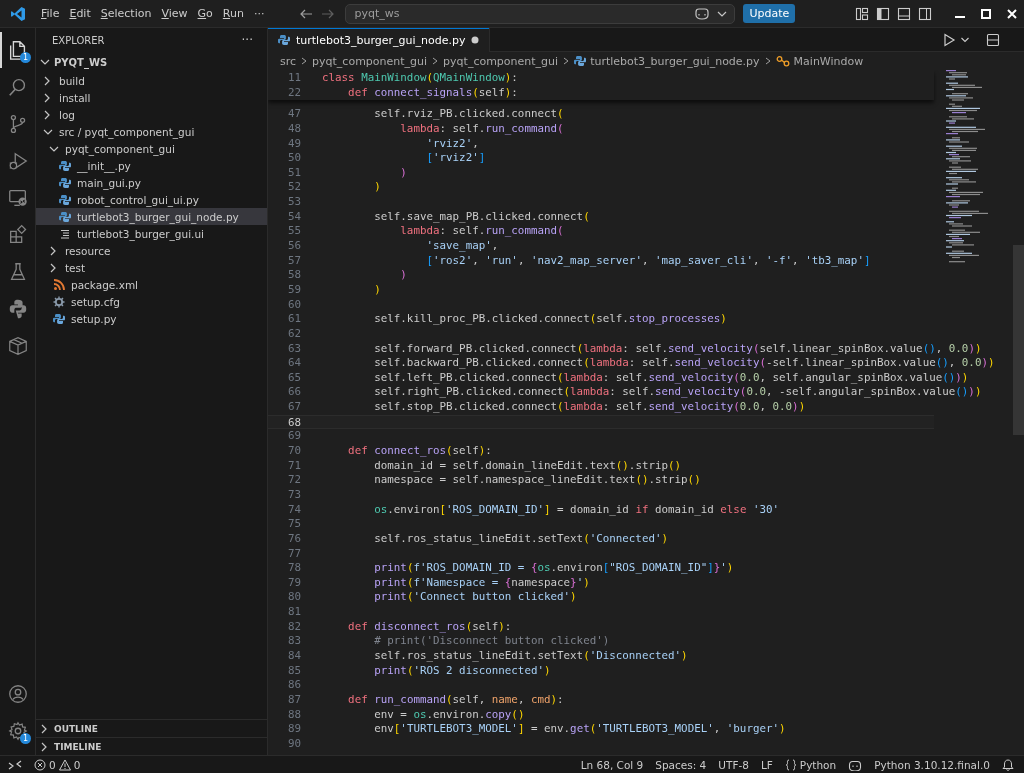 The image size is (1024, 773). Describe the element at coordinates (932, 764) in the screenshot. I see `status-item: Python 3.10.12.final.0` at that location.